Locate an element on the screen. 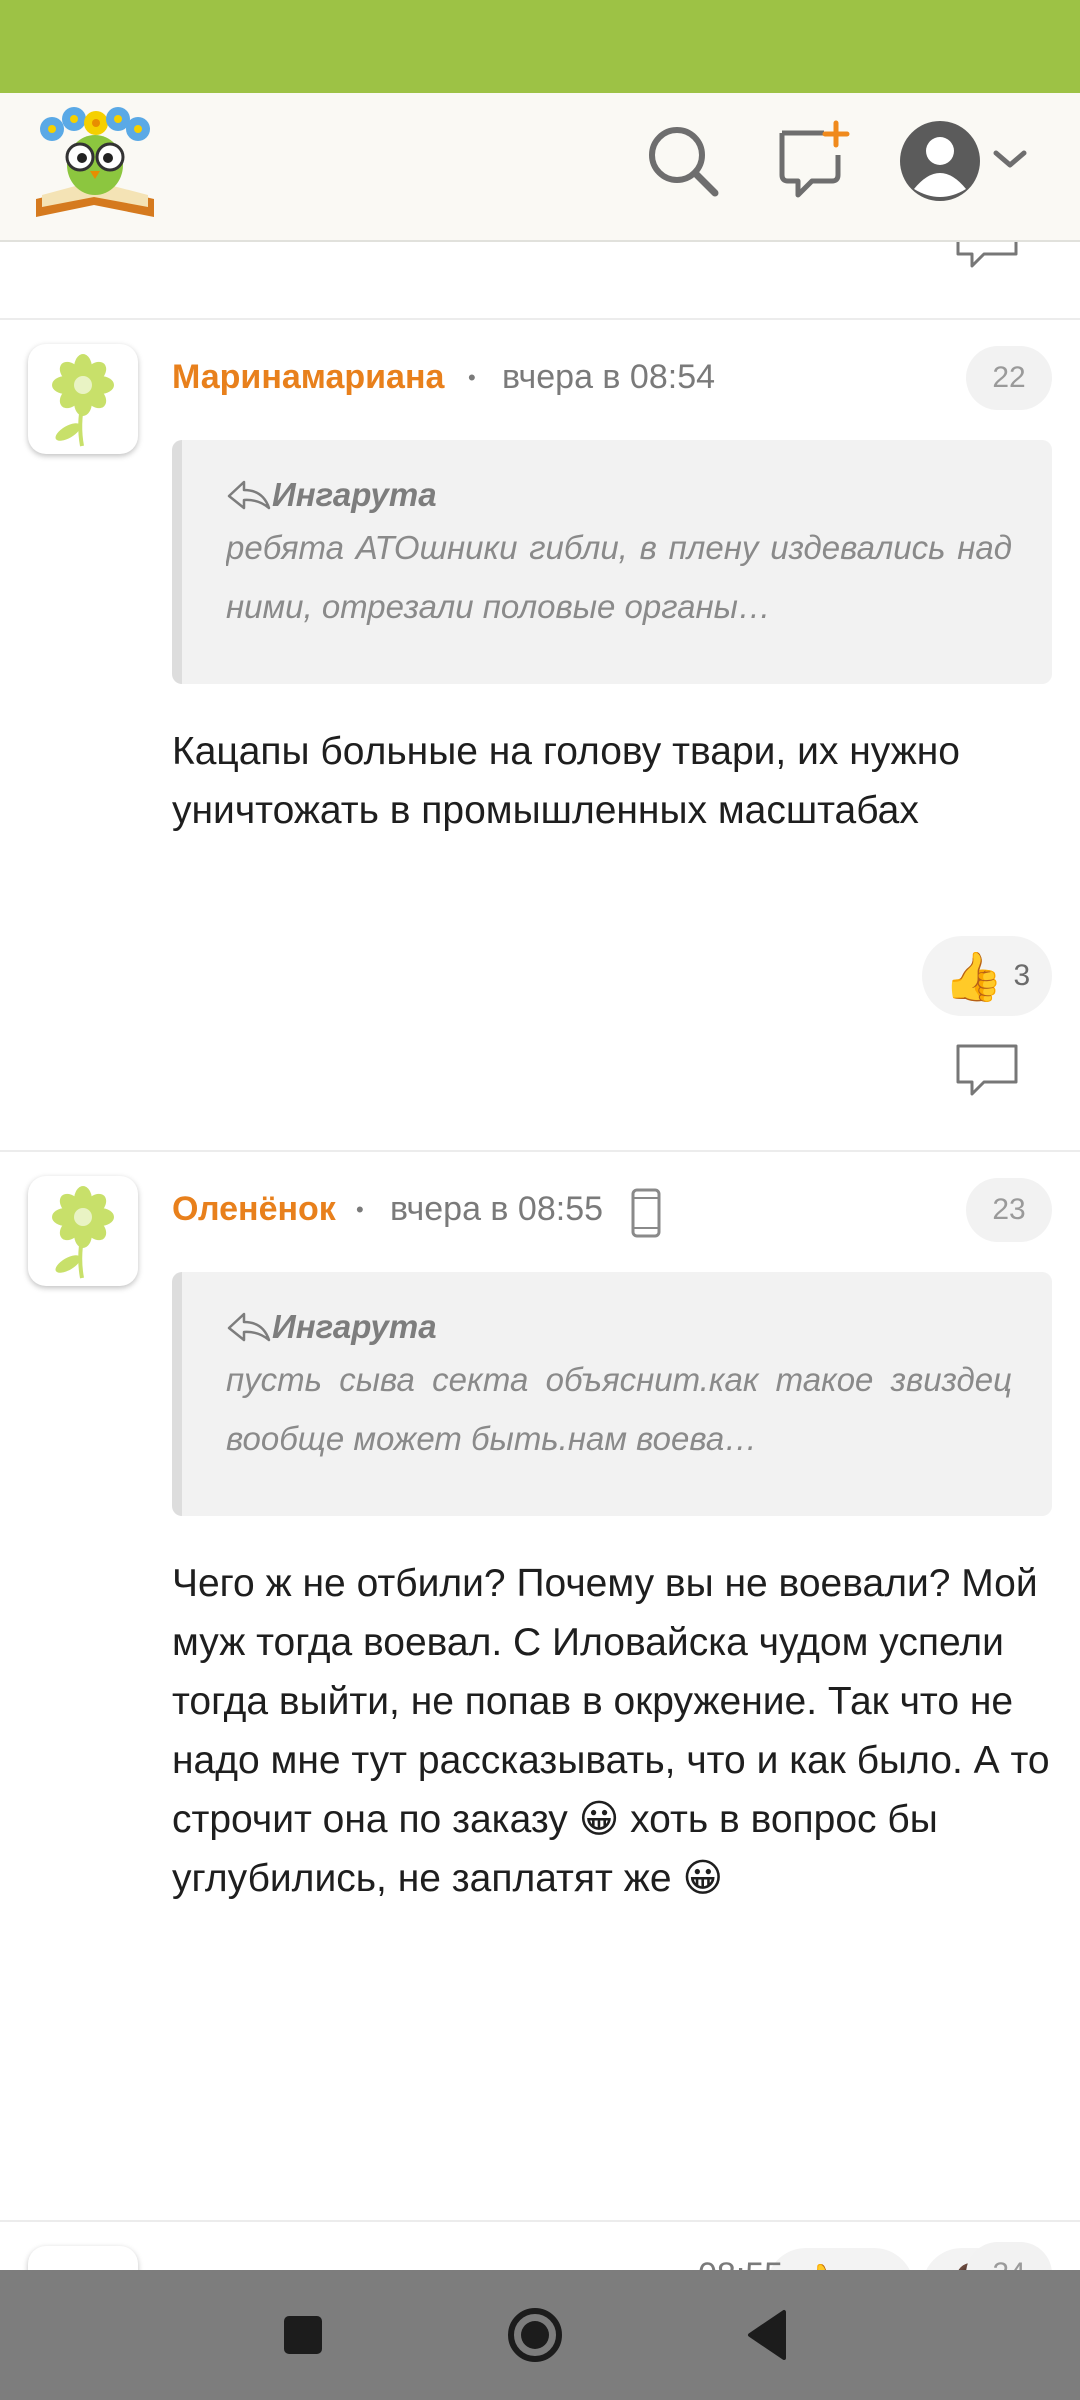 The width and height of the screenshot is (1080, 2400). owl-books-logo is located at coordinates (95, 166).